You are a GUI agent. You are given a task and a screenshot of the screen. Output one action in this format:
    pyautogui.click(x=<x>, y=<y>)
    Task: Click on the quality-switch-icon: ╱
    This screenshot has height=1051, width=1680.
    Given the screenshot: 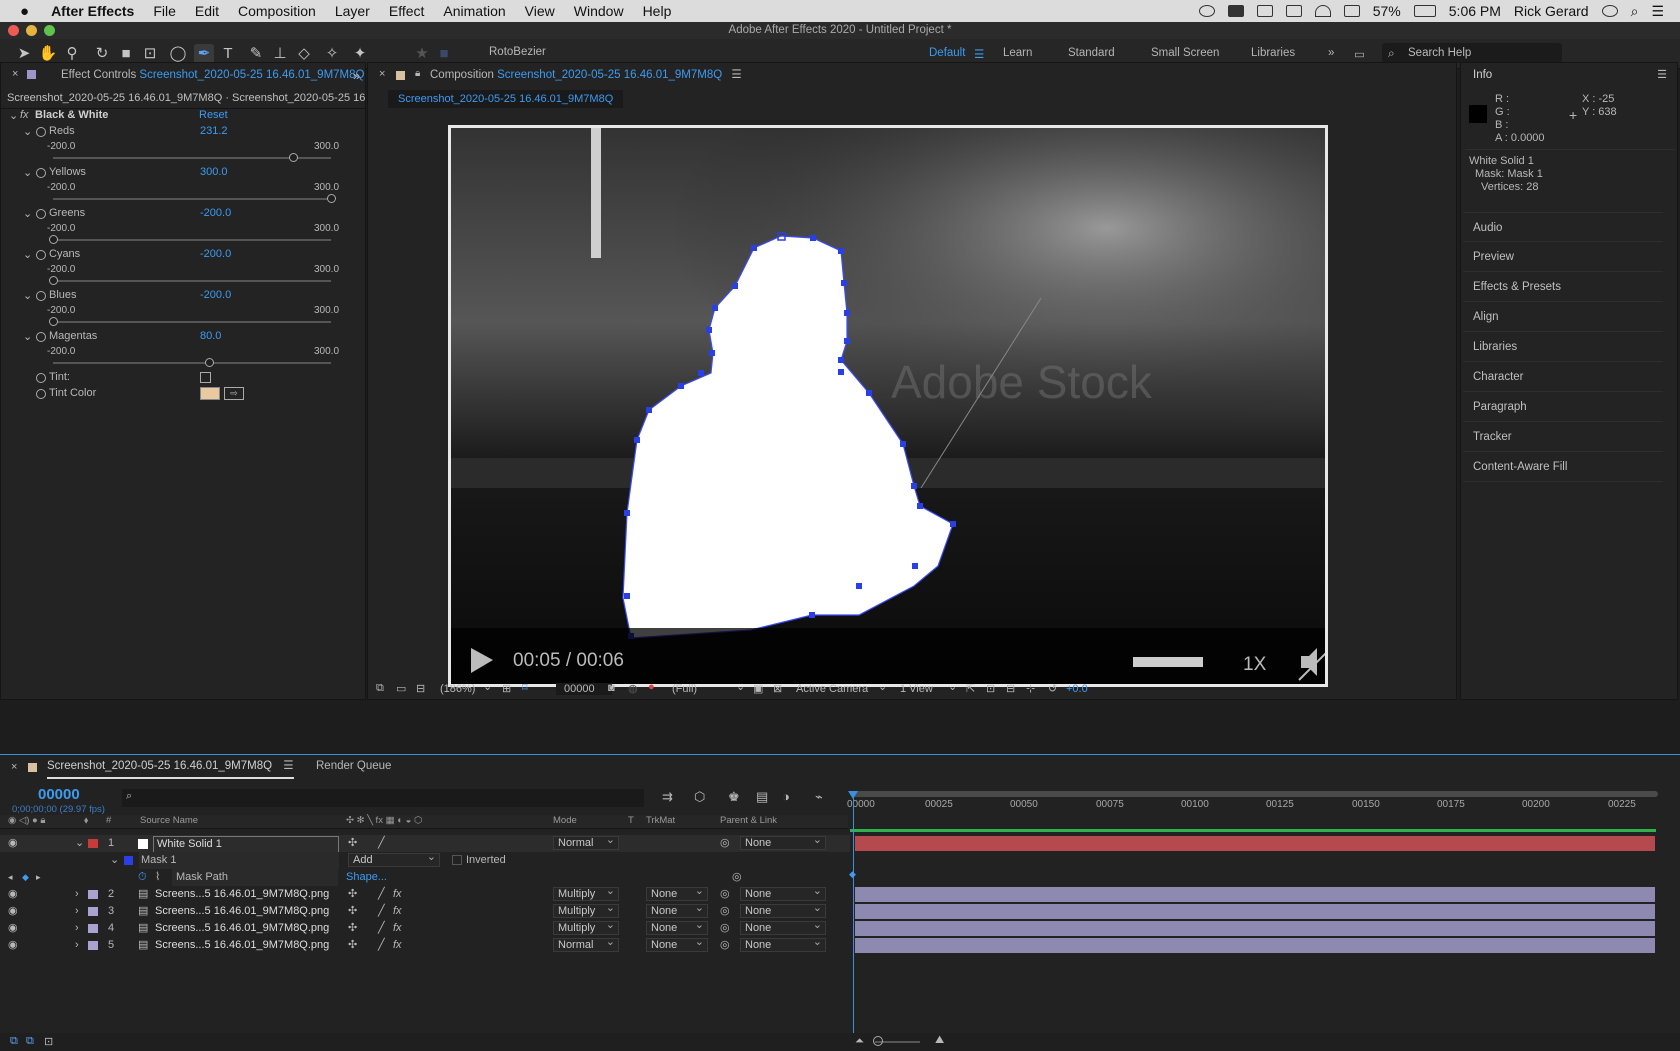 What is the action you would take?
    pyautogui.click(x=381, y=945)
    